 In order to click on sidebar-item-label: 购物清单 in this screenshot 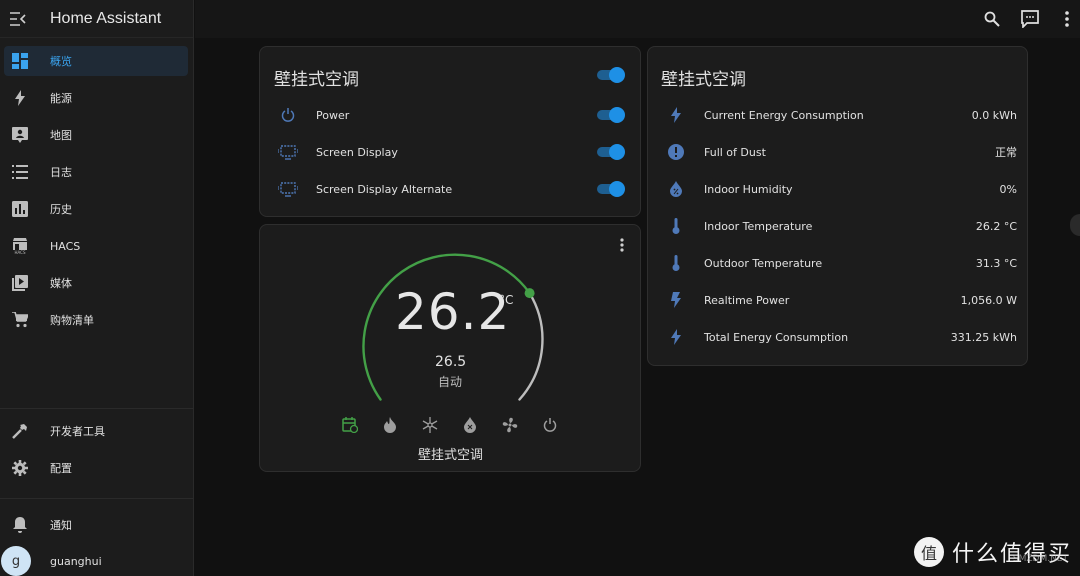, I will do `click(72, 320)`.